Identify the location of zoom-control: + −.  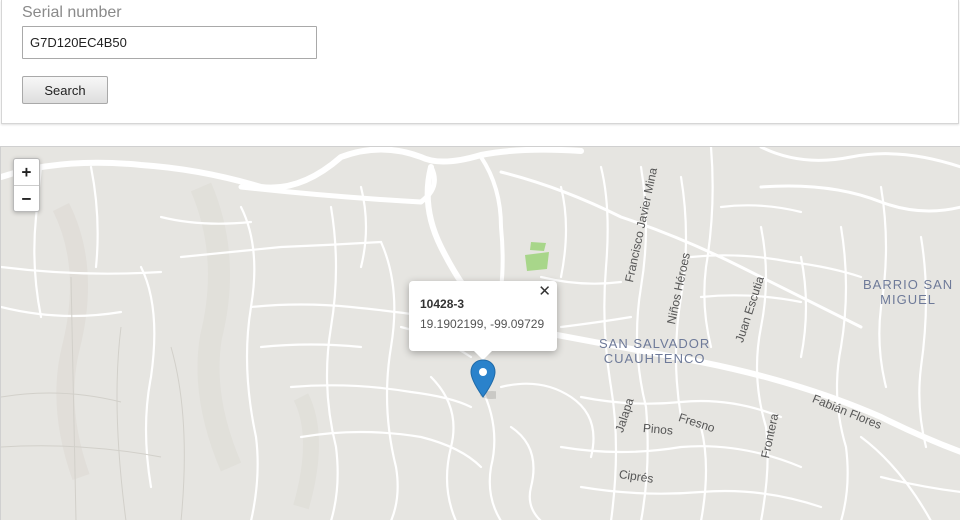
(26, 185).